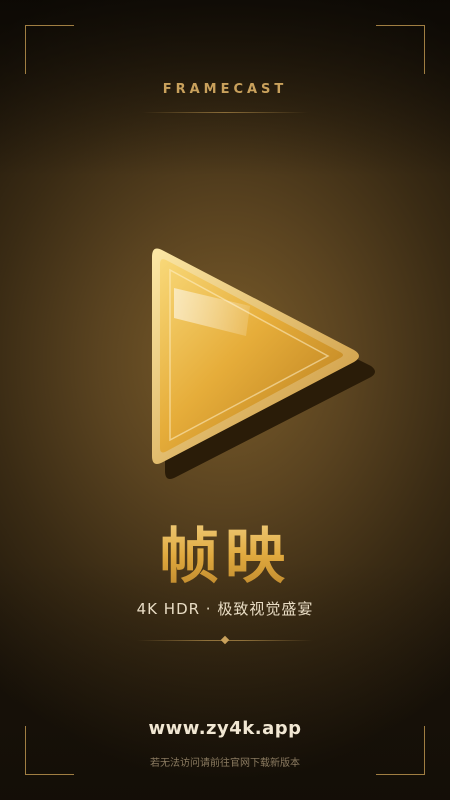 Image resolution: width=450 pixels, height=800 pixels. I want to click on website-link: www.zy4k.app, so click(225, 728).